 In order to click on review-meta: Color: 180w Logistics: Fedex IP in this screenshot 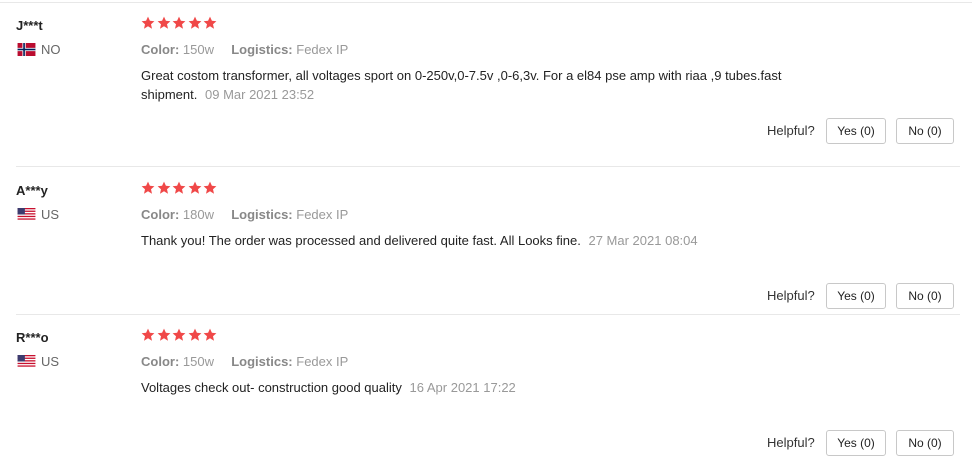, I will do `click(244, 214)`.